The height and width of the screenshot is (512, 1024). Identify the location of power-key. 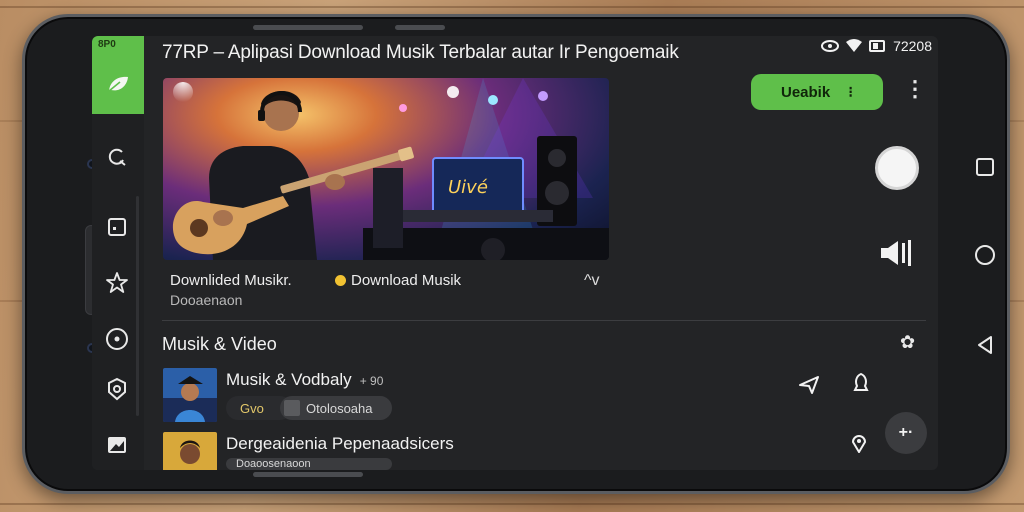
(420, 27).